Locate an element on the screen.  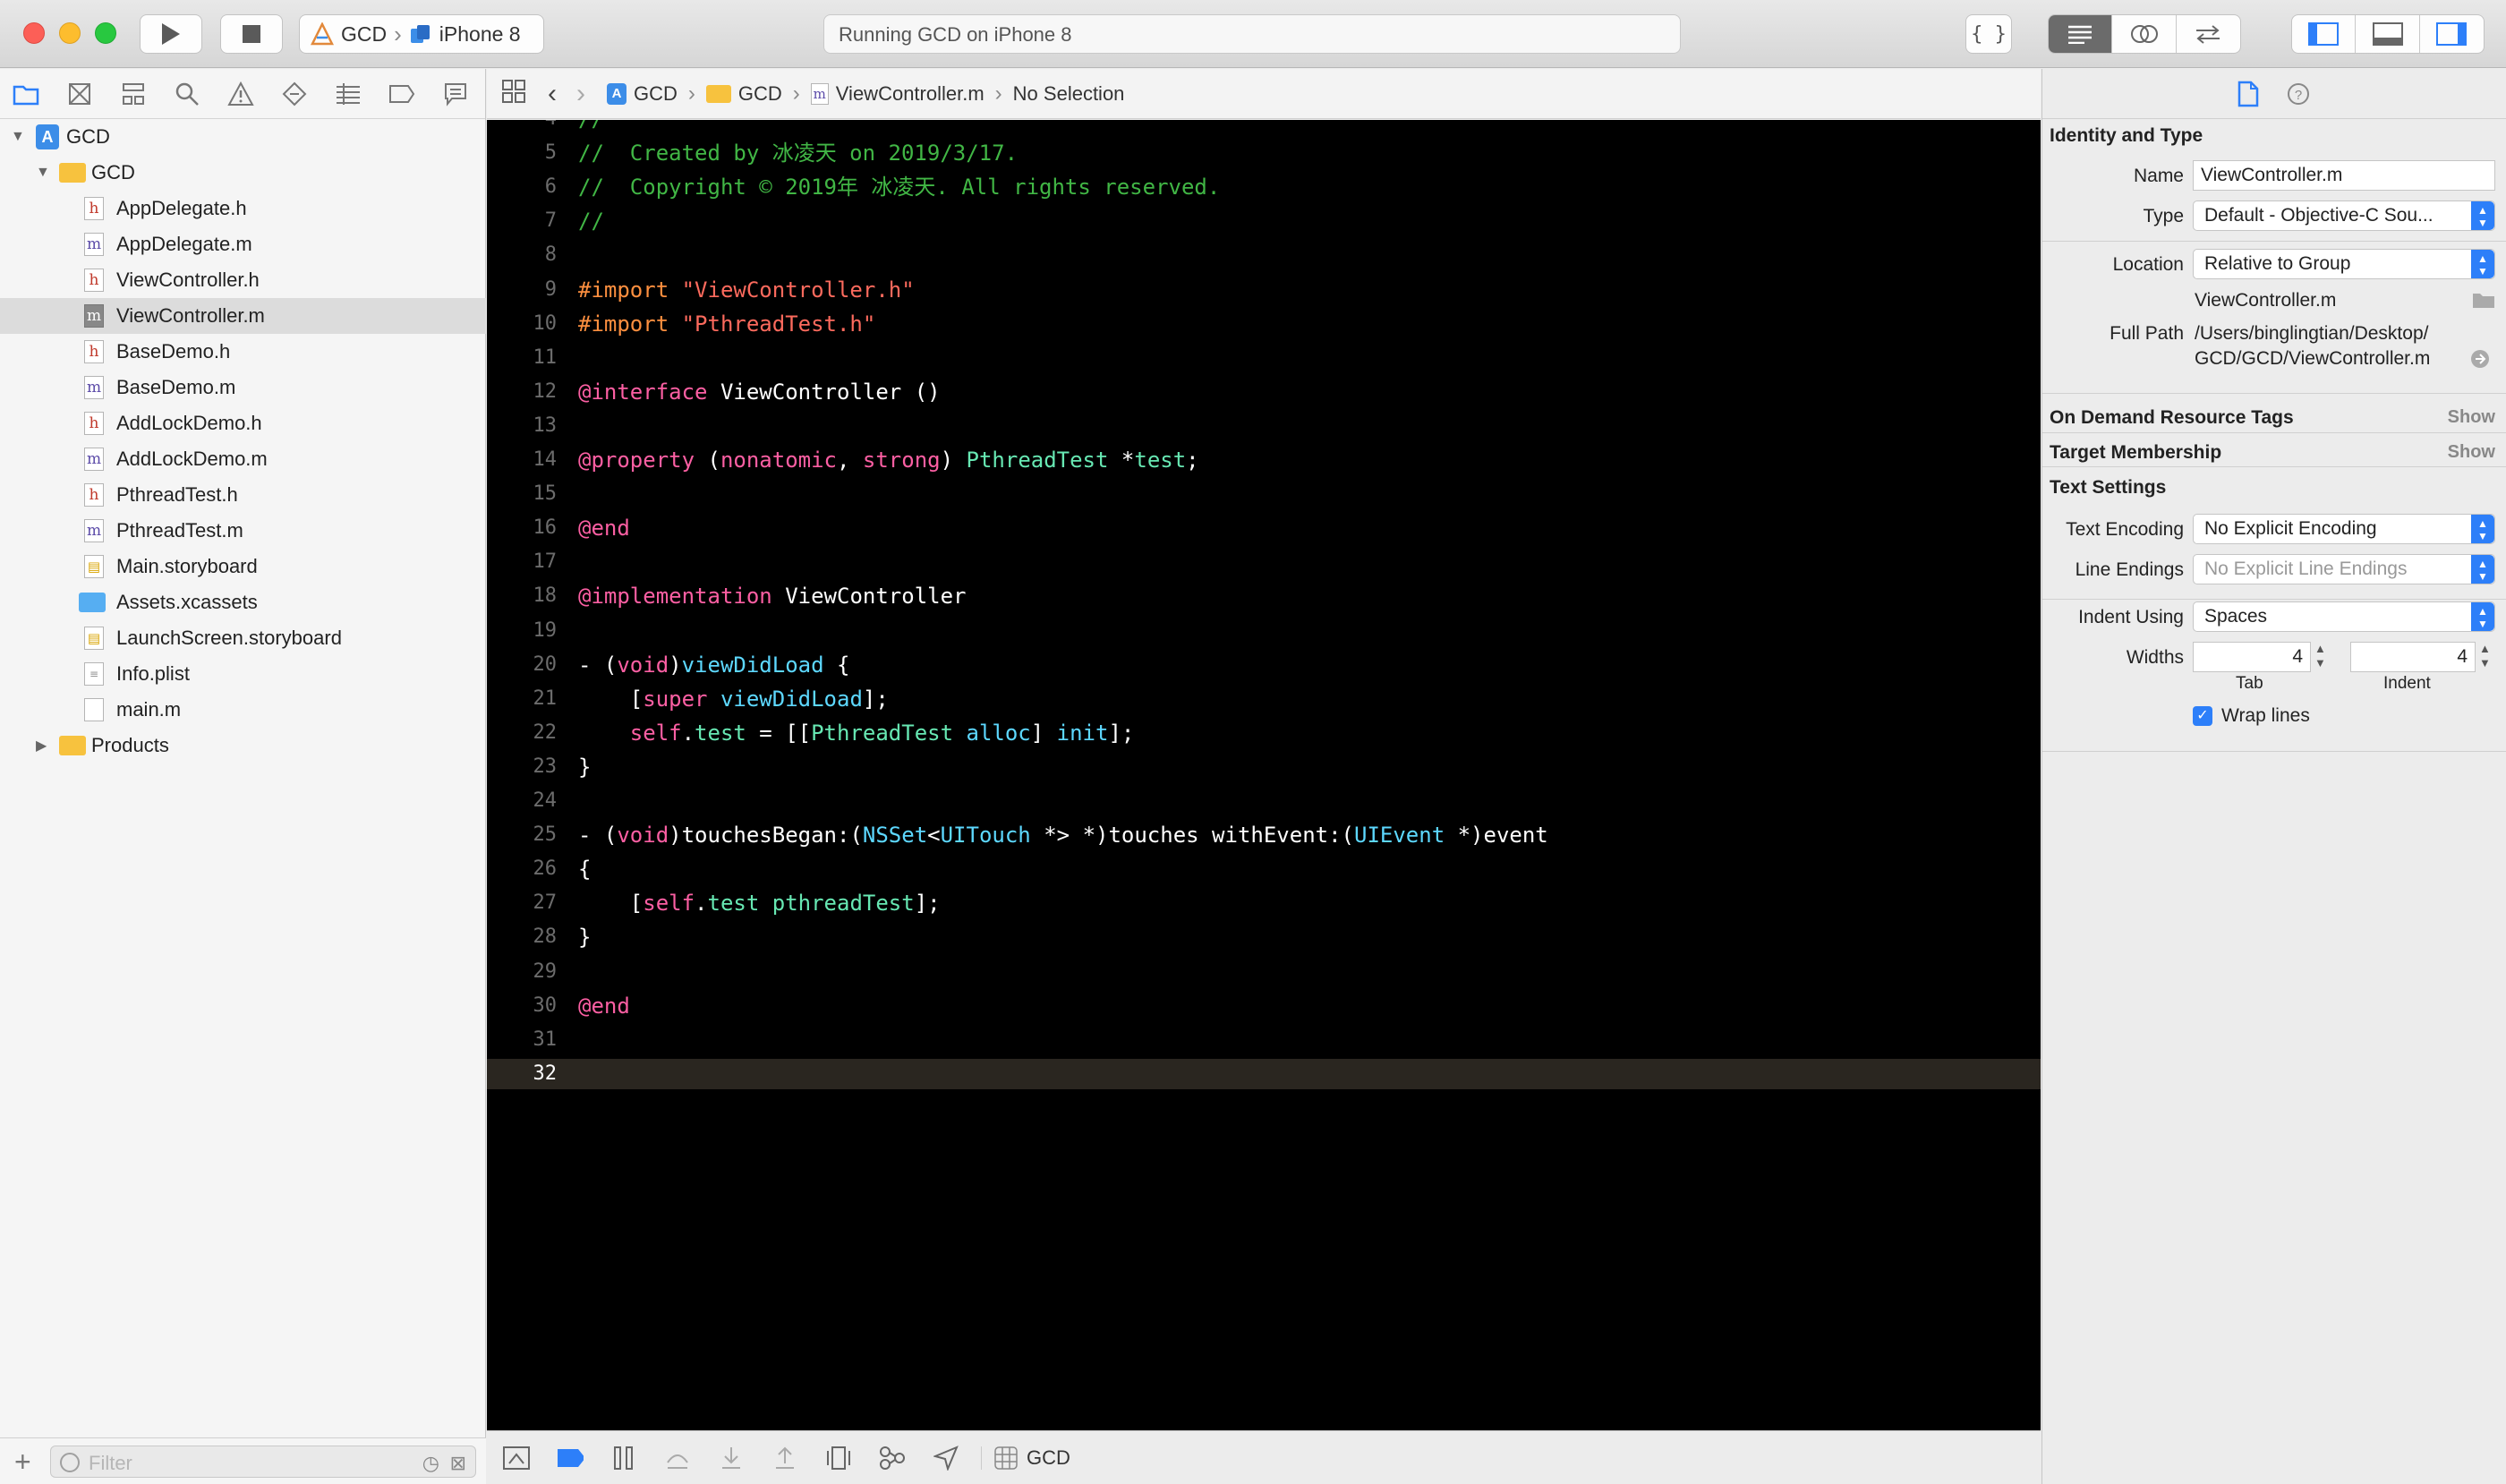
filter-input: Filter ◷ ⊠ is located at coordinates (263, 1462).